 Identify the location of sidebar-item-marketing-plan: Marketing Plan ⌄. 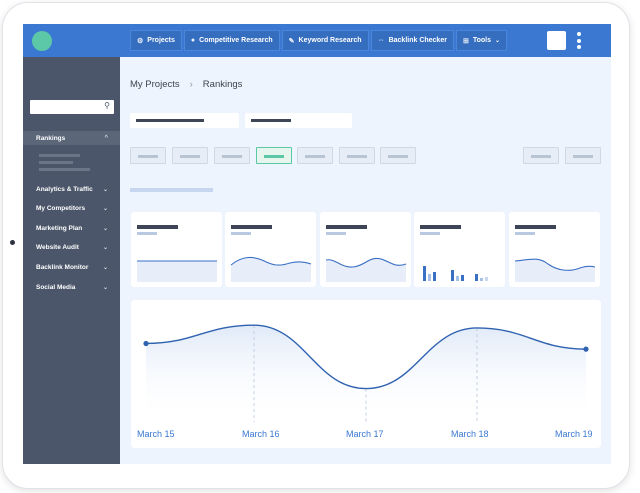
(71, 228).